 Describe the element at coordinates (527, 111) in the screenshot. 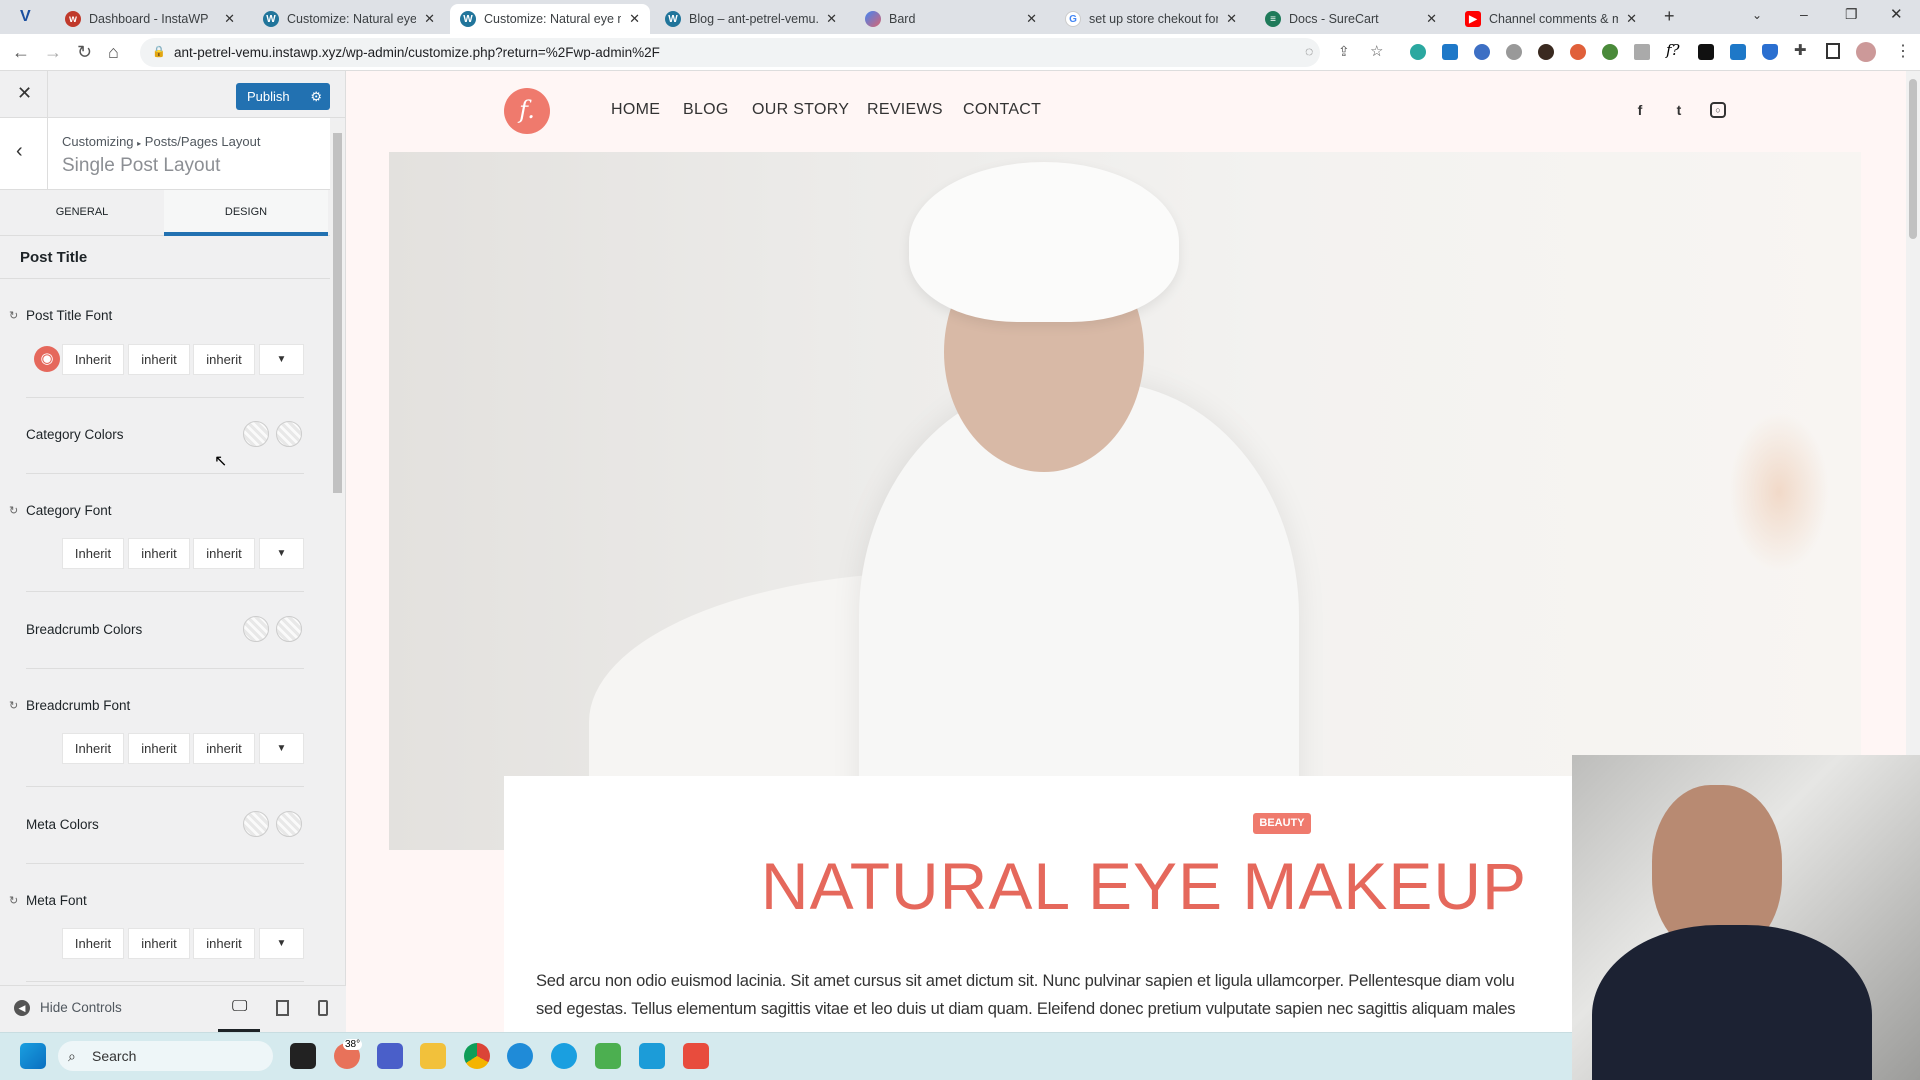

I see `site-logo: f.` at that location.